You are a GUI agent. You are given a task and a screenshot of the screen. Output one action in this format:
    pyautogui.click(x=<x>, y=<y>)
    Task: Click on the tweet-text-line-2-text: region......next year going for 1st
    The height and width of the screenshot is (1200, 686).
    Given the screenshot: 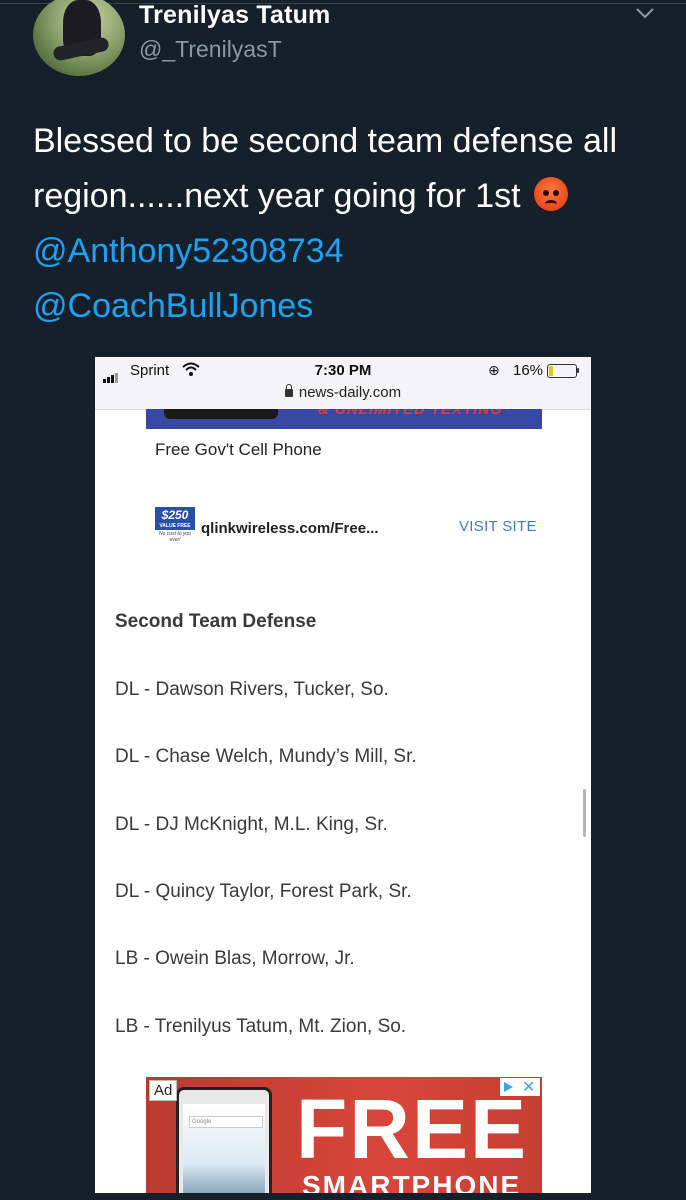 What is the action you would take?
    pyautogui.click(x=277, y=196)
    